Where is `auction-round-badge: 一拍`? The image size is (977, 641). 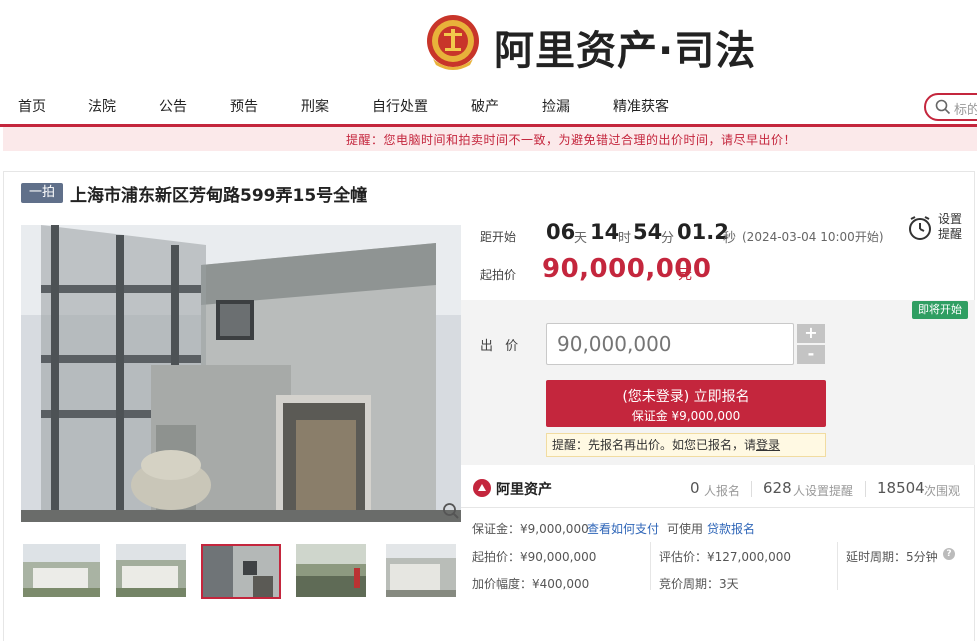
auction-round-badge: 一拍 is located at coordinates (42, 193).